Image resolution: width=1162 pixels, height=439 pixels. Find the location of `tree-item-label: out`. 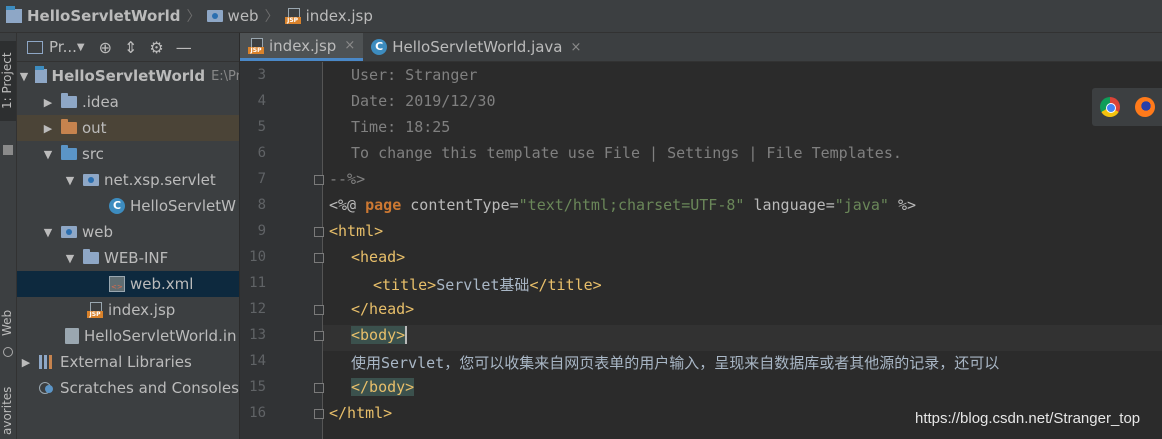

tree-item-label: out is located at coordinates (94, 128).